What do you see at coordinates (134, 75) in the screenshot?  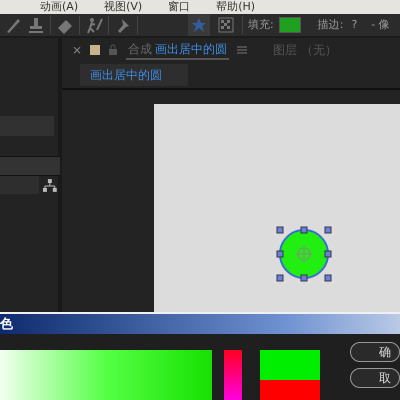 I see `composition-subtab: 画出居中的圆` at bounding box center [134, 75].